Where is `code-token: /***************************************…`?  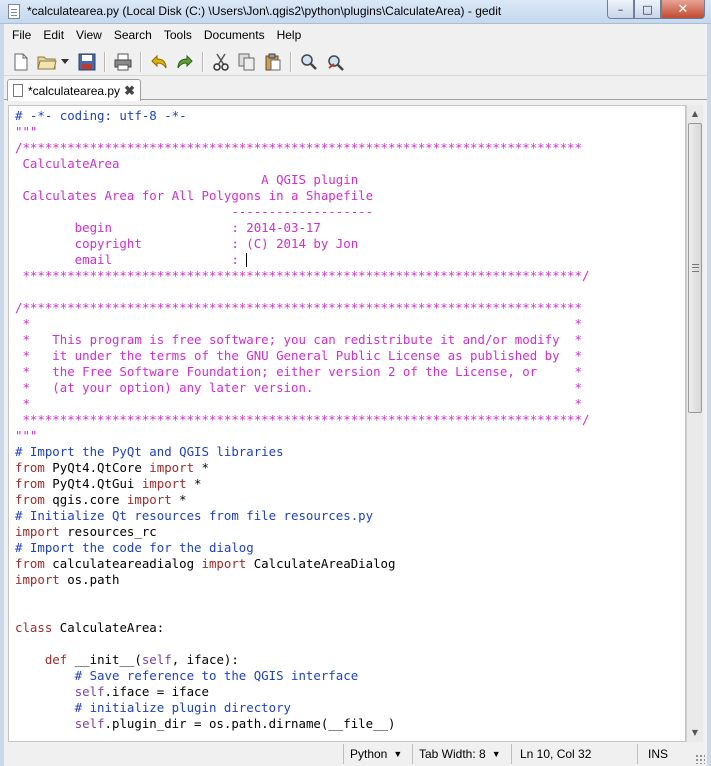 code-token: /***************************************… is located at coordinates (298, 147).